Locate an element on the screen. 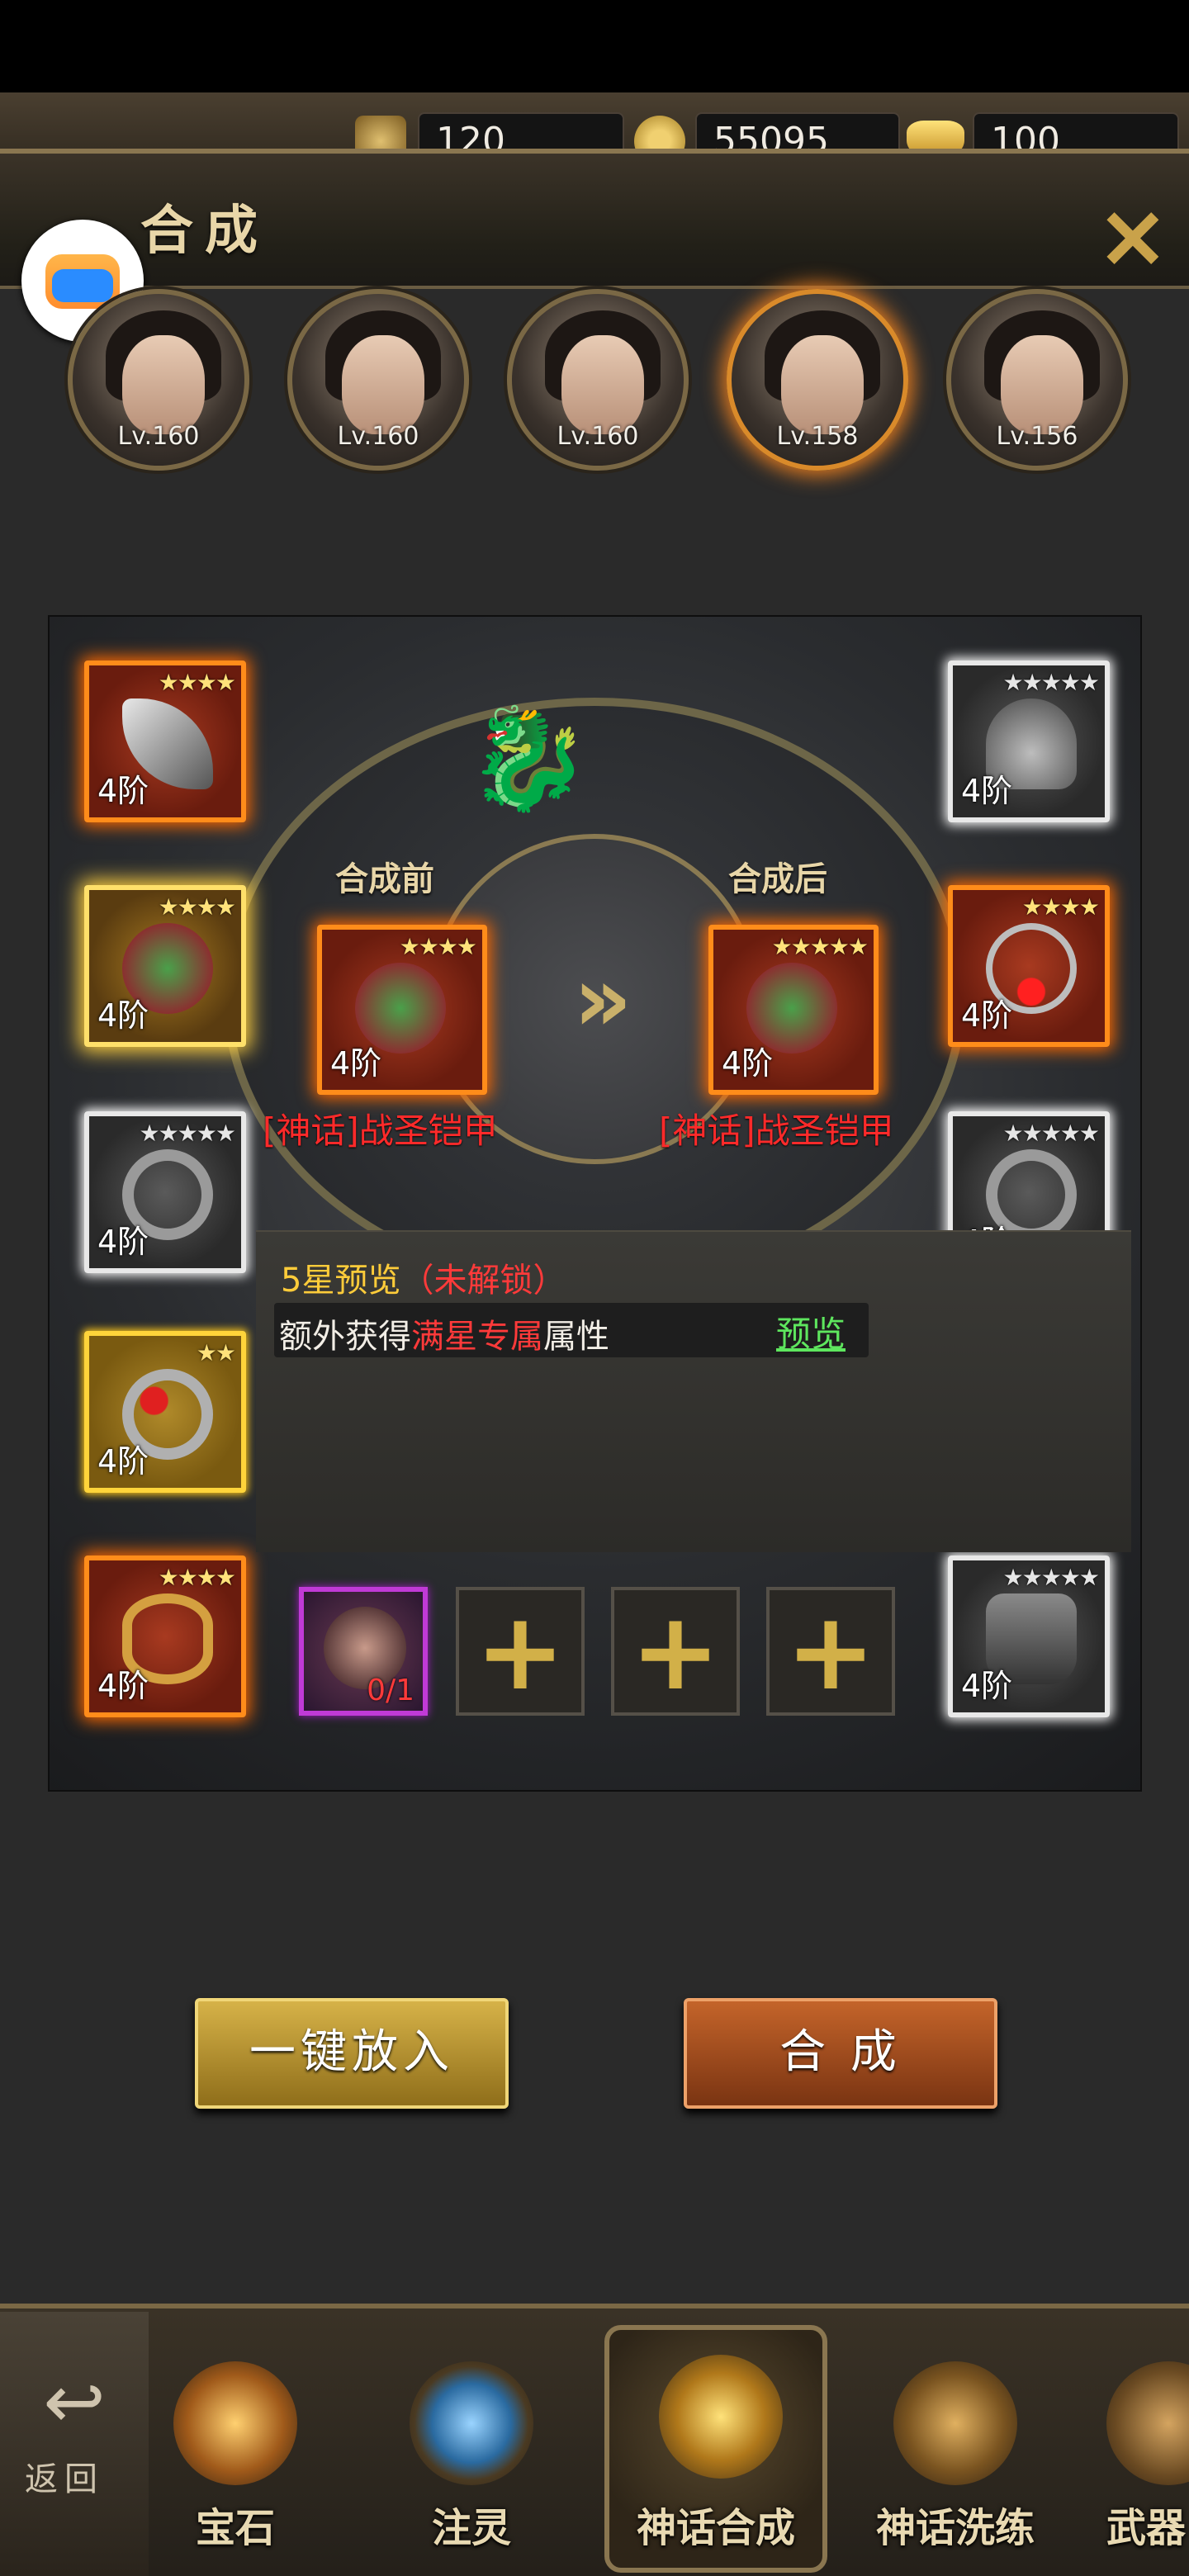  hero-avatar-1: Lv.160 is located at coordinates (158, 380).